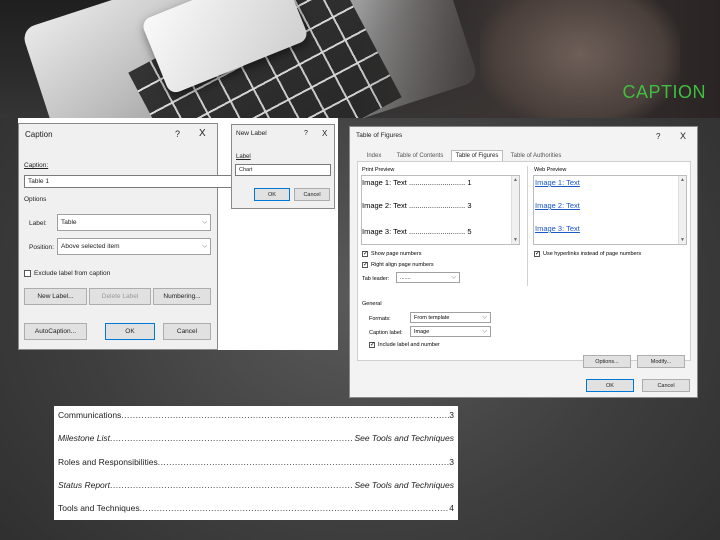  Describe the element at coordinates (72, 273) in the screenshot. I see `exclude-label-text: Exclude label from caption` at that location.